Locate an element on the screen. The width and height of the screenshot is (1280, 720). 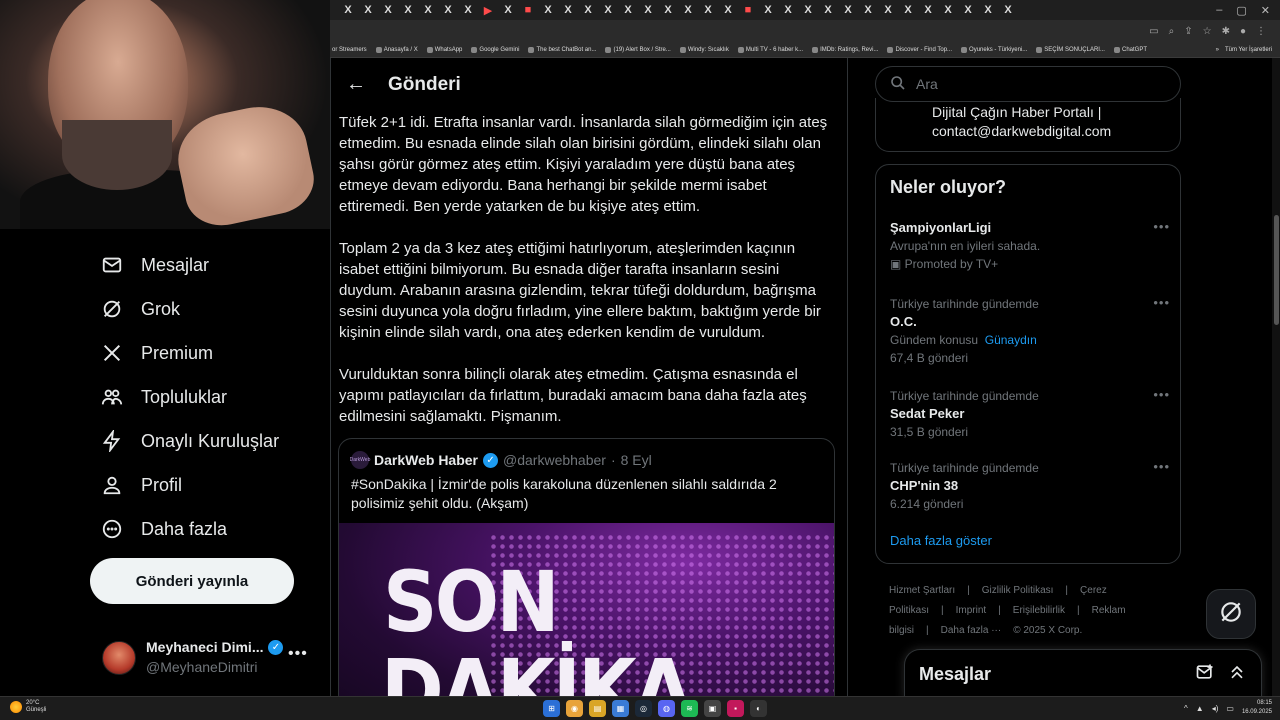
nav-item-communities: Topluluklar is located at coordinates (163, 397).